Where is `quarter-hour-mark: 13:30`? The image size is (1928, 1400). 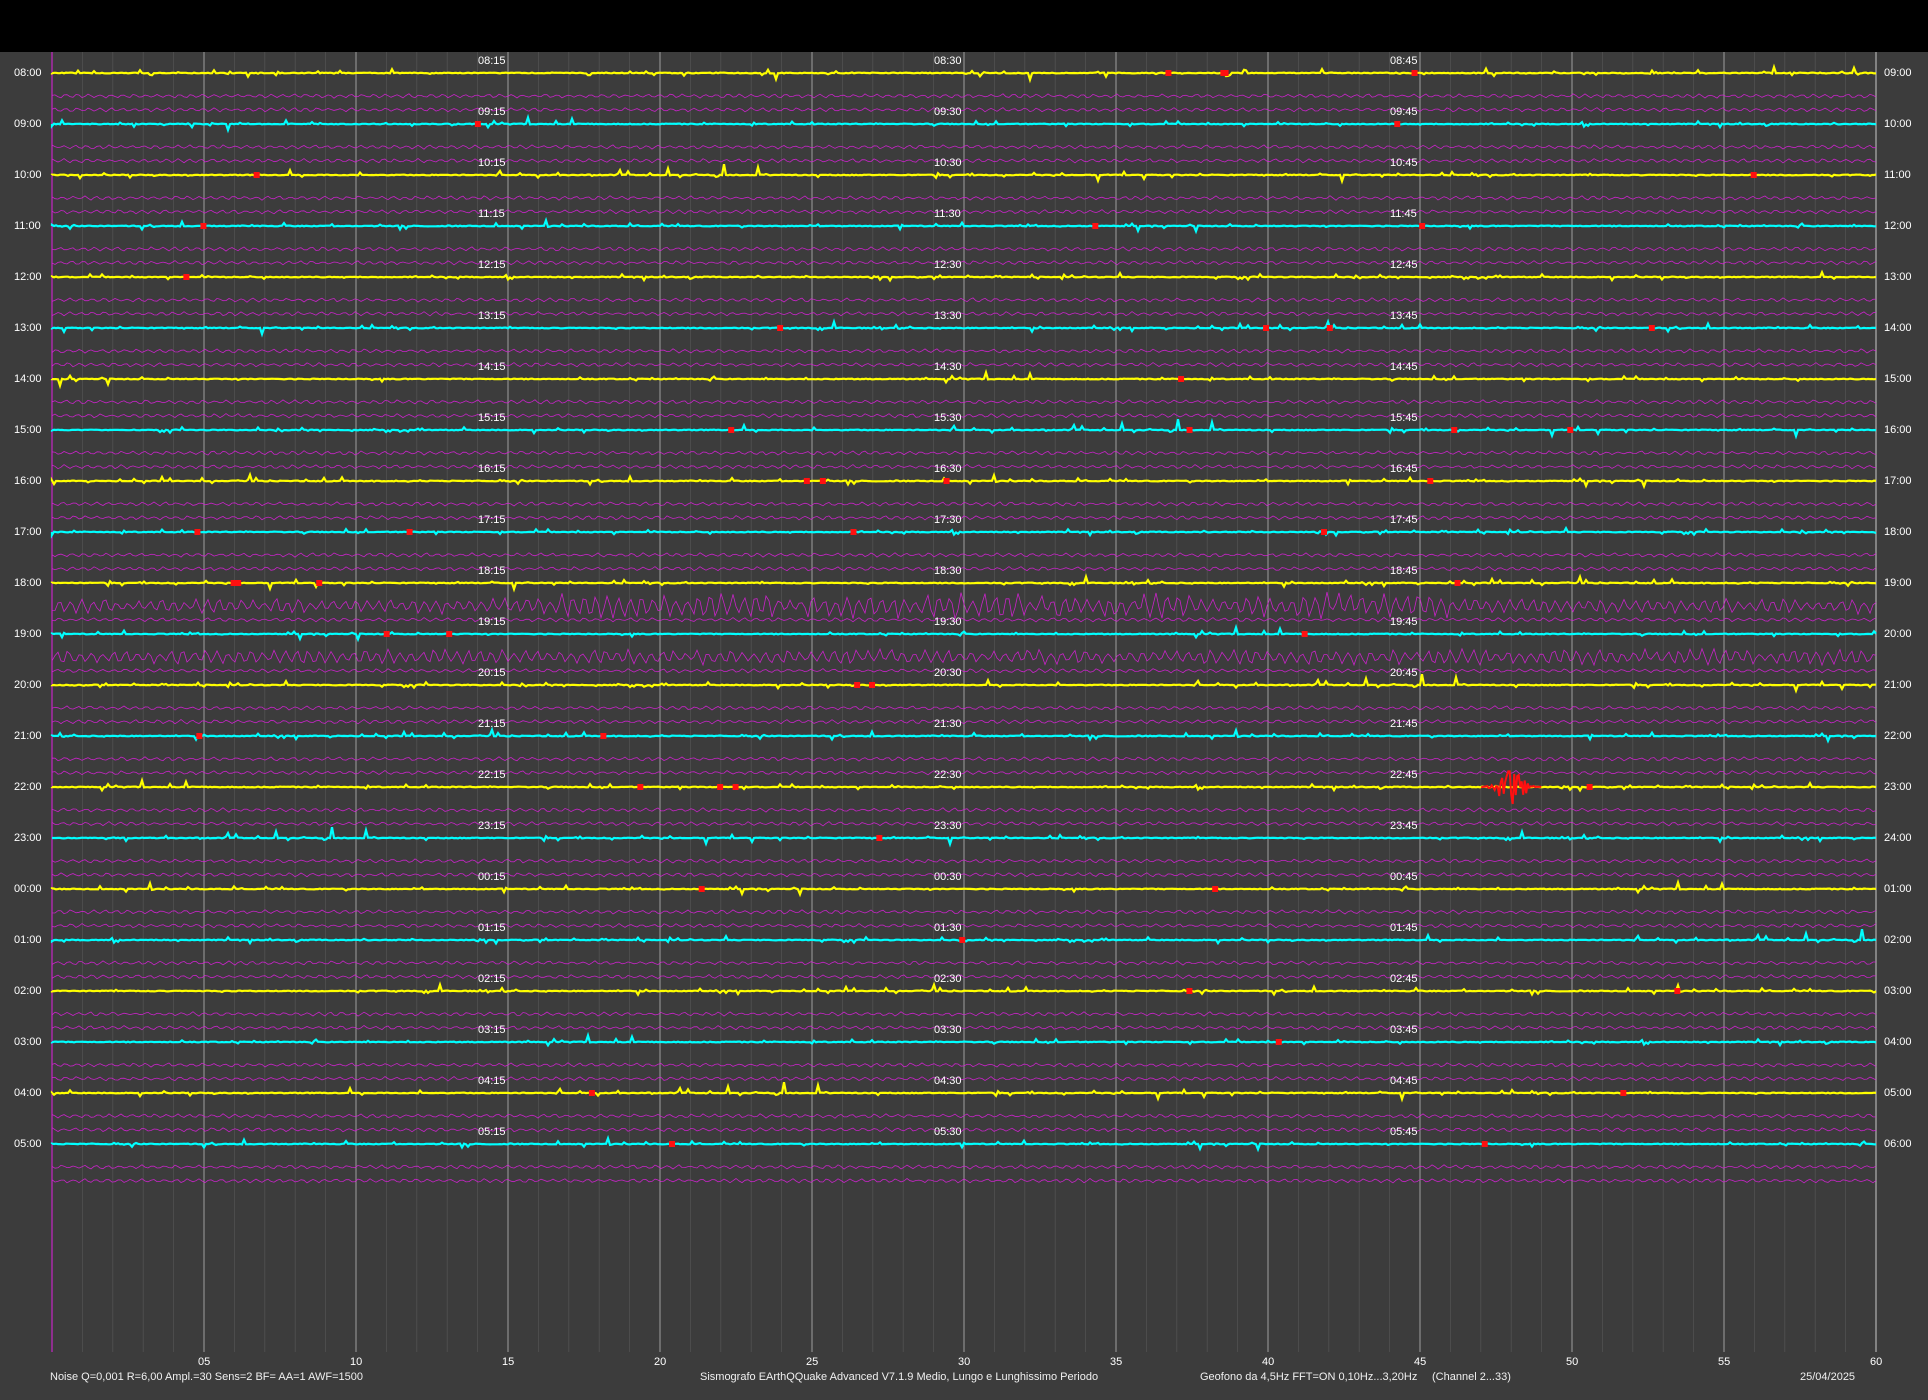 quarter-hour-mark: 13:30 is located at coordinates (948, 316).